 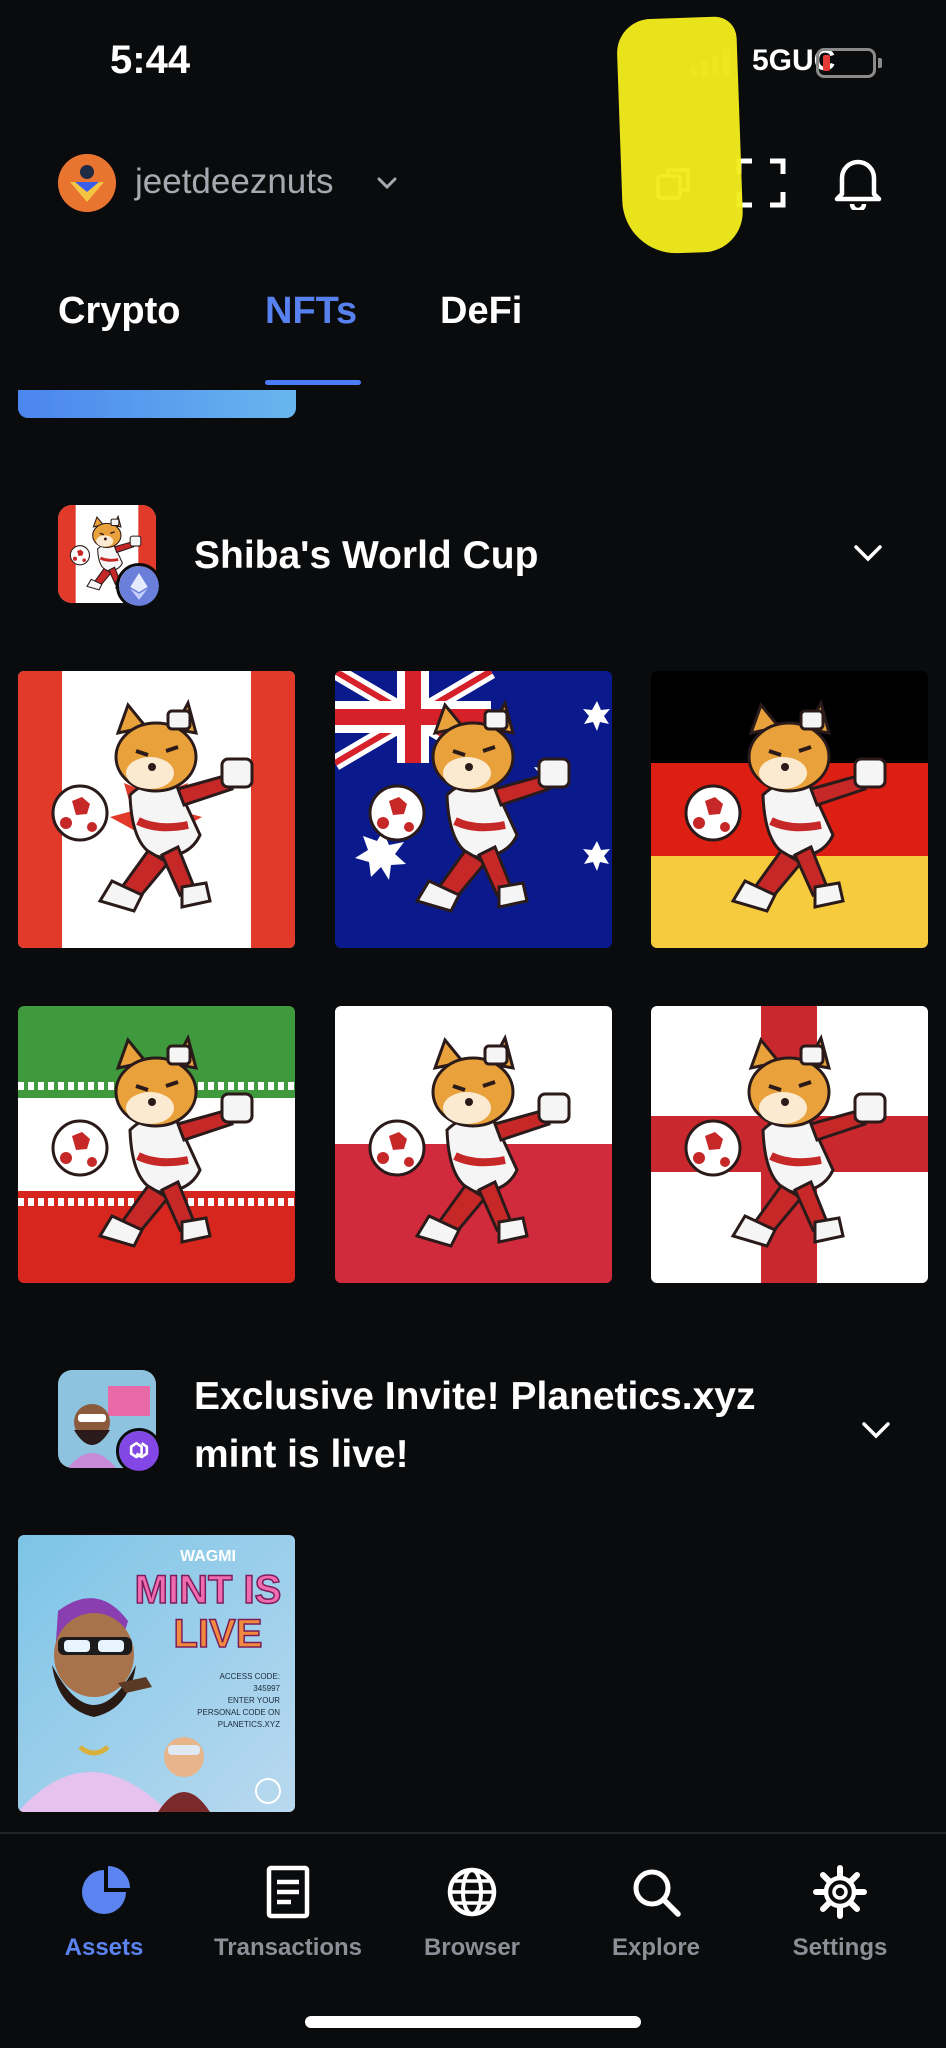 I want to click on asset-tabs: Crypto NFTs DeFi, so click(x=473, y=340).